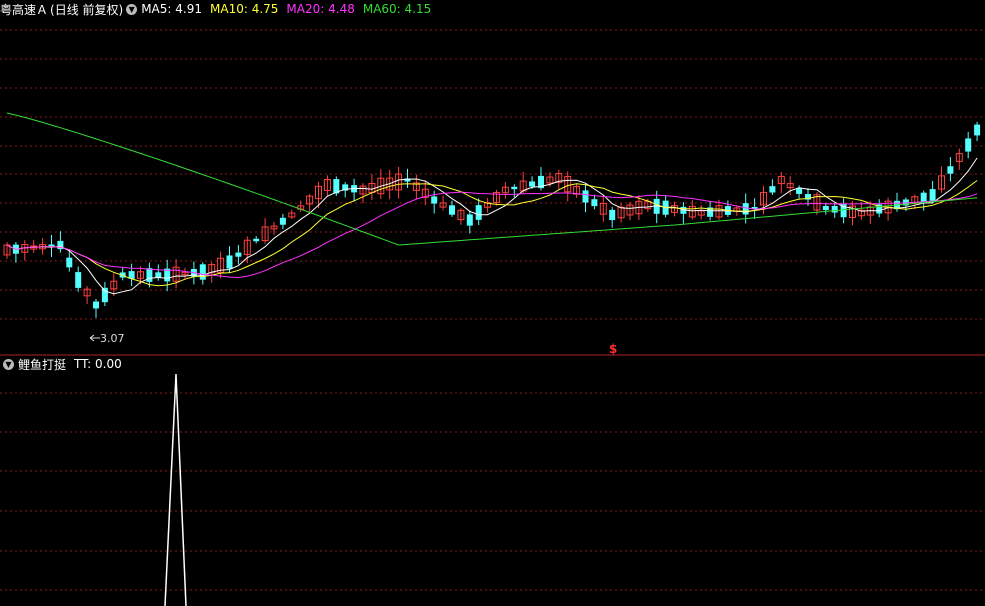 The width and height of the screenshot is (985, 606). I want to click on indicator-header: ▼ 鲤鱼打挺 TT: 0.00, so click(65, 364).